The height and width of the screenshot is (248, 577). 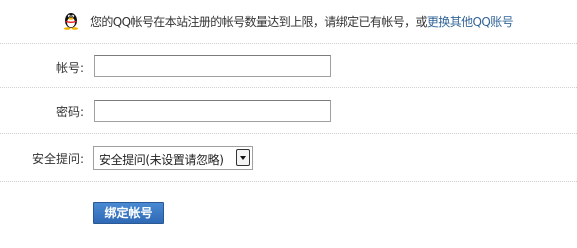 I want to click on password-label: 密码:, so click(x=69, y=112).